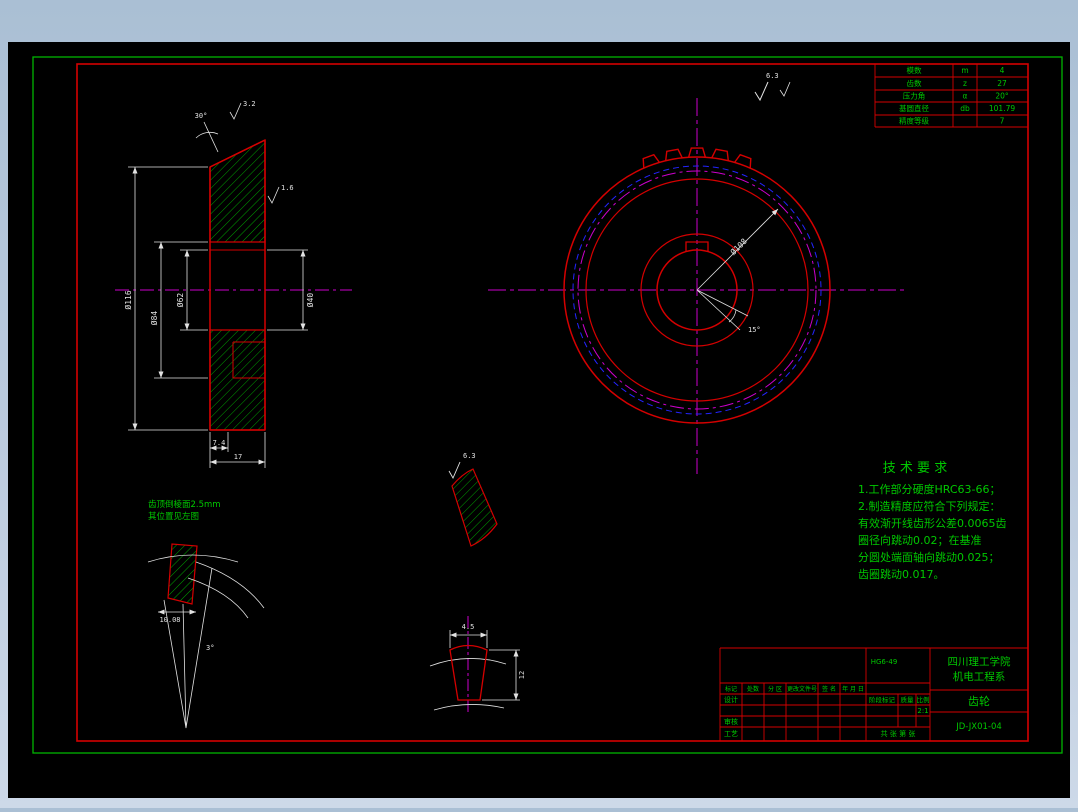 This screenshot has height=812, width=1078. What do you see at coordinates (882, 699) in the screenshot?
I see `stage-mark-label: 阶段标记` at bounding box center [882, 699].